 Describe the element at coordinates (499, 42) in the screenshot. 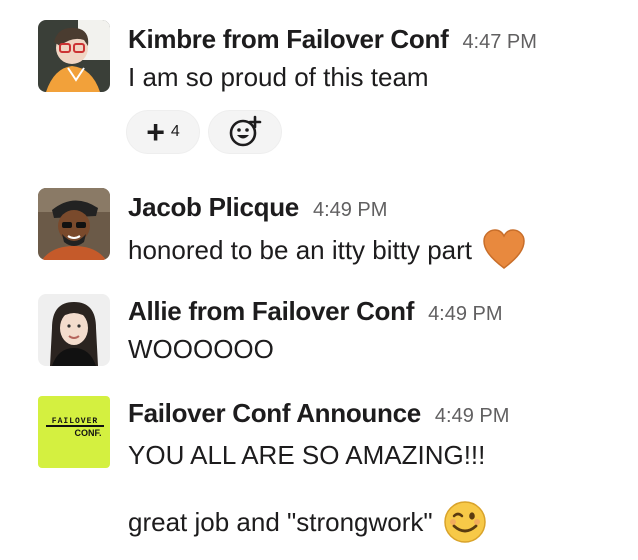

I see `timestamp: 4:47 PM` at that location.